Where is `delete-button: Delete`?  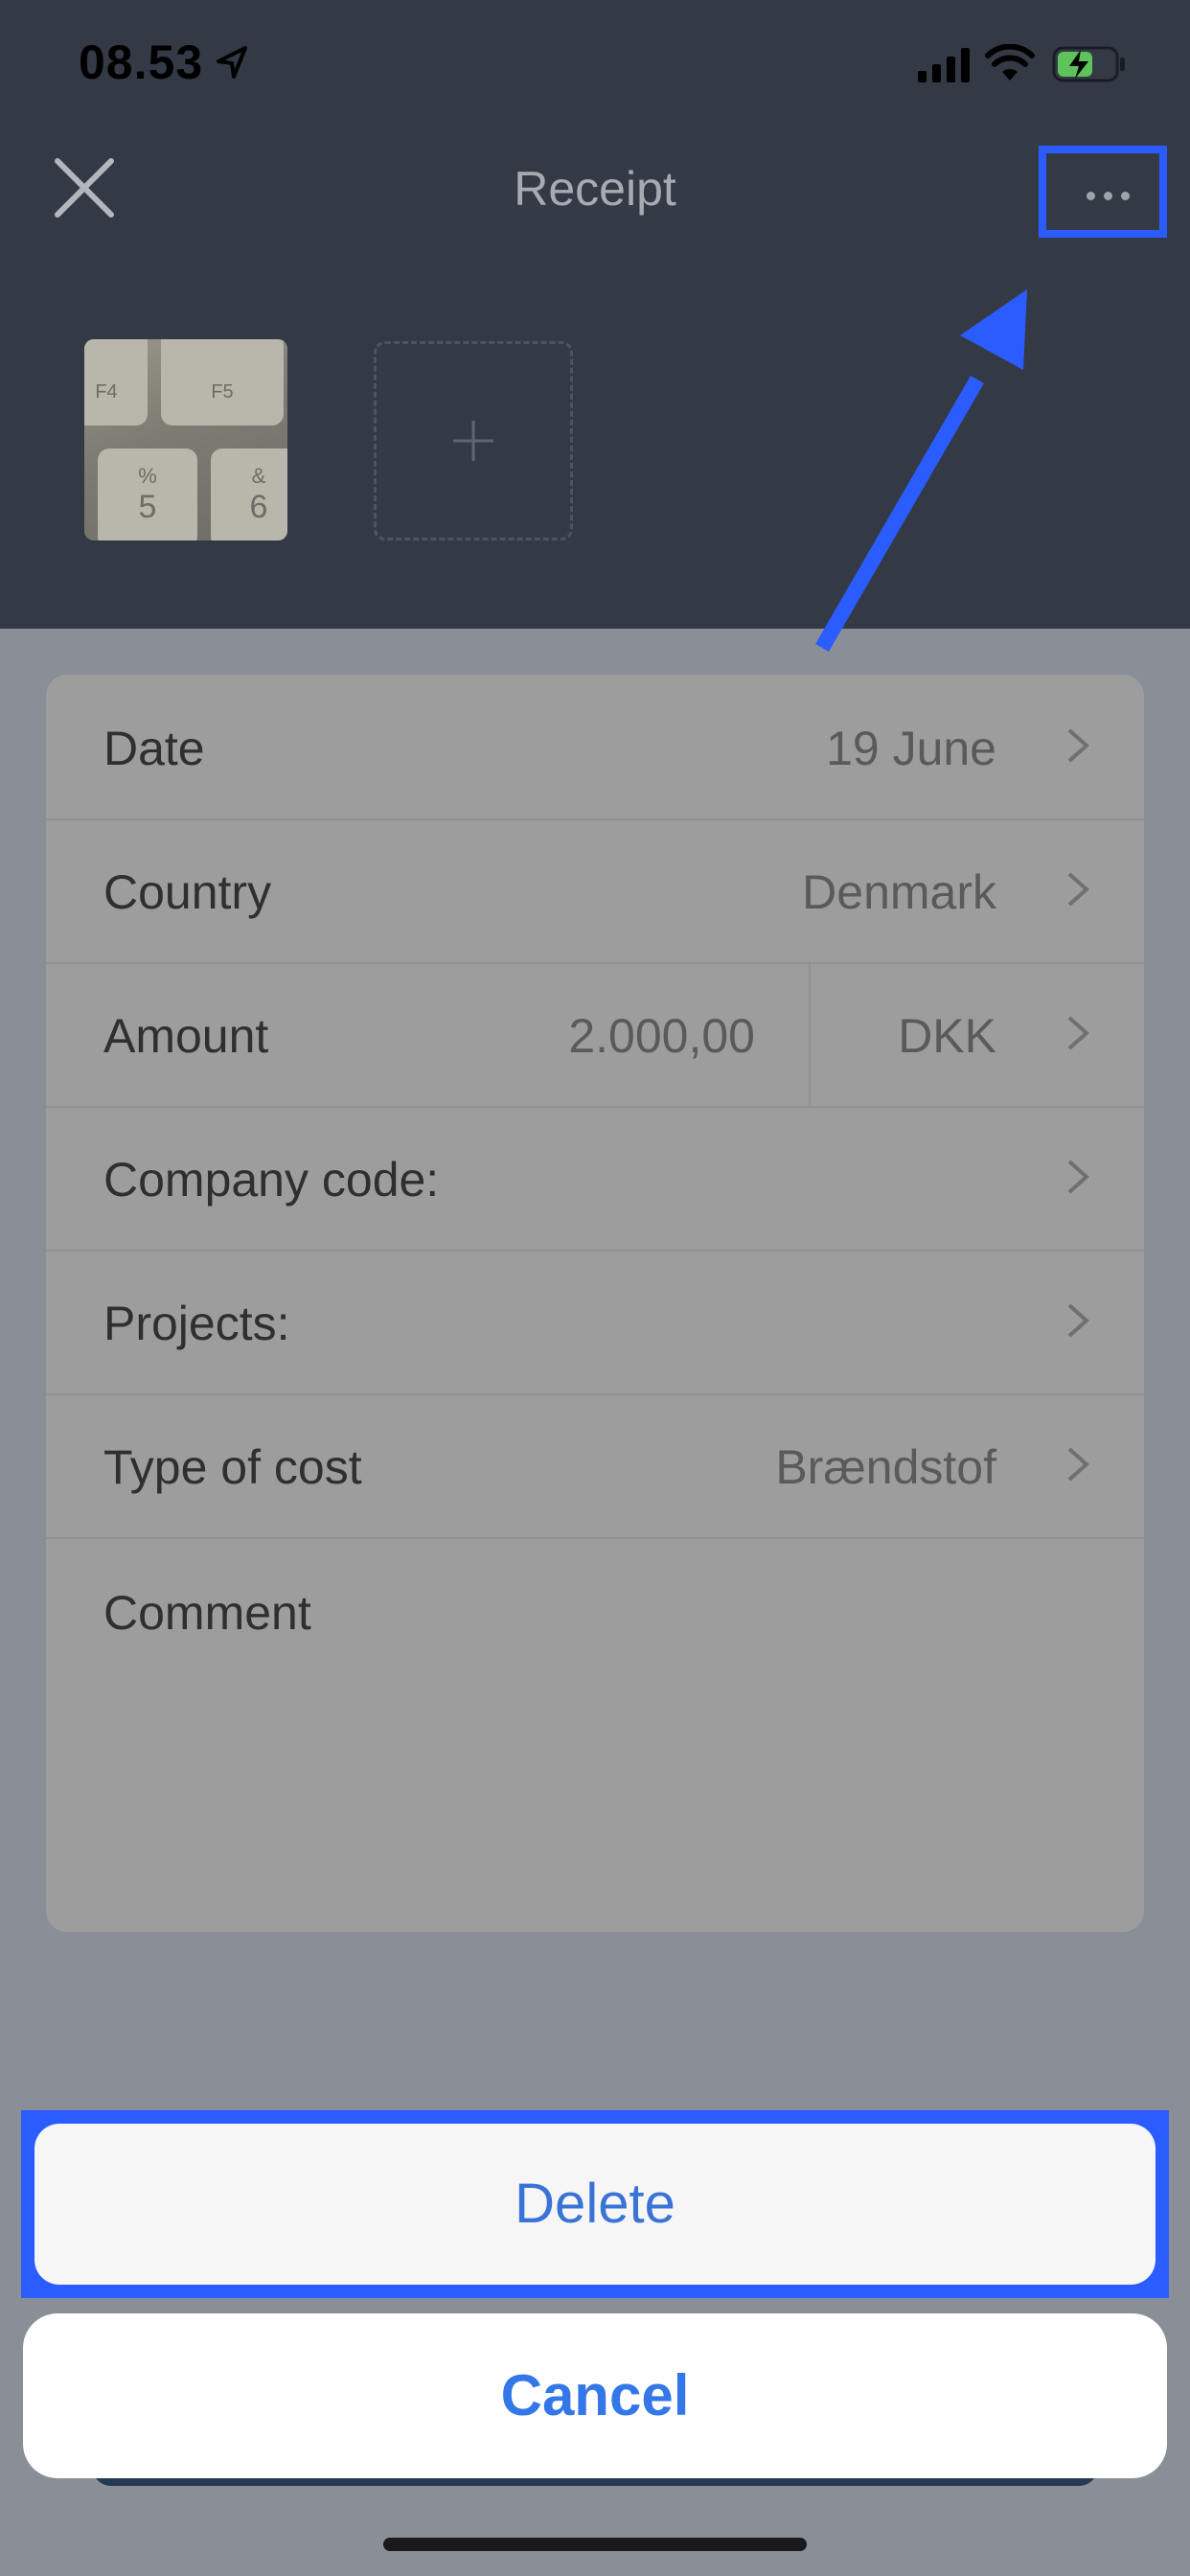 delete-button: Delete is located at coordinates (595, 2204).